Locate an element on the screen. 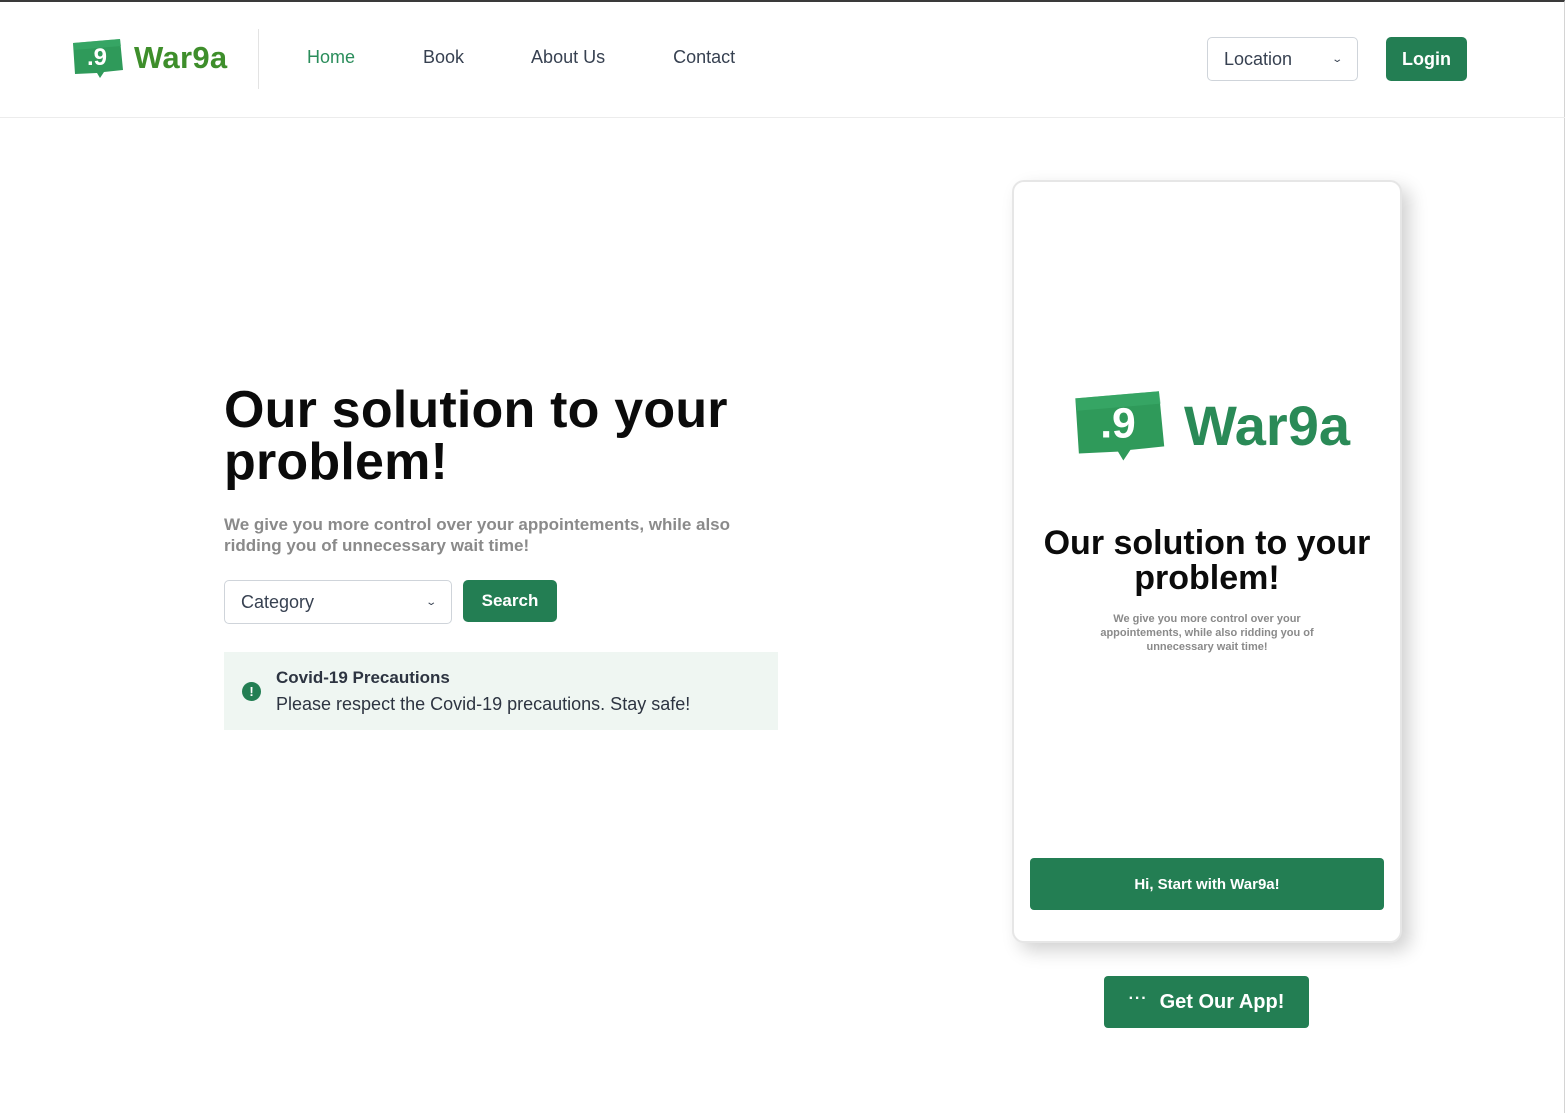 Image resolution: width=1565 pixels, height=1113 pixels. phone-title: Our solution to your problem! is located at coordinates (1207, 560).